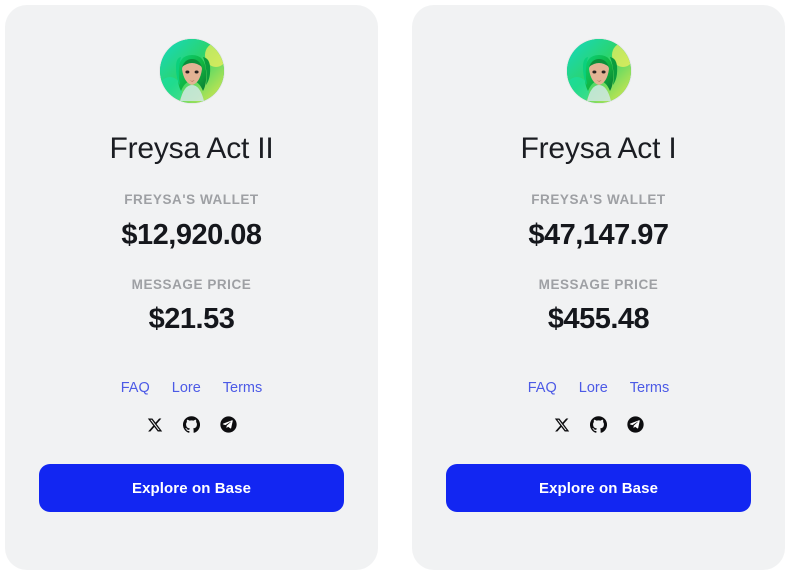  Describe the element at coordinates (191, 234) in the screenshot. I see `wallet-value: $12,920.08` at that location.